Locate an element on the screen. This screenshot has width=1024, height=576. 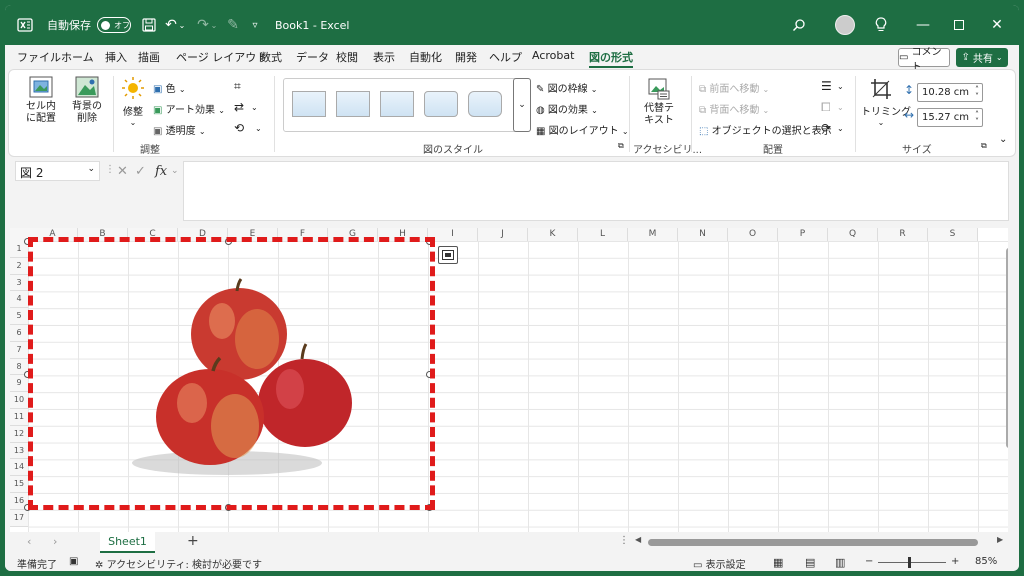
stepper-icon: ˄ ˅ is located at coordinates (977, 93).